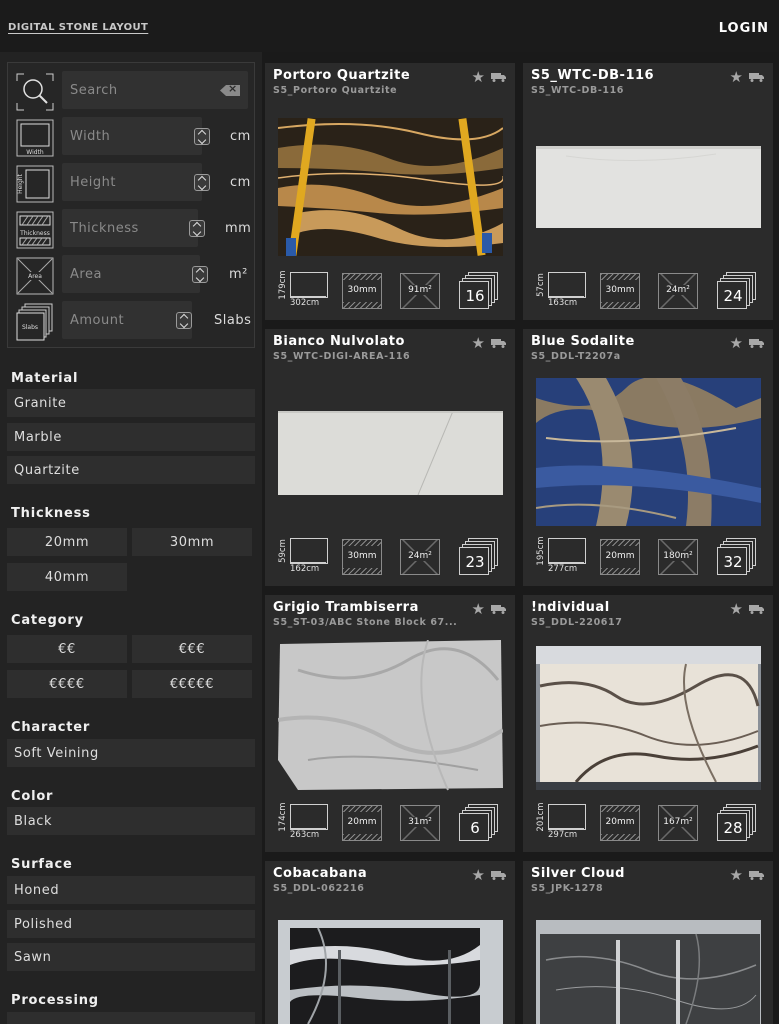  Describe the element at coordinates (136, 136) in the screenshot. I see `width-input: Width` at that location.